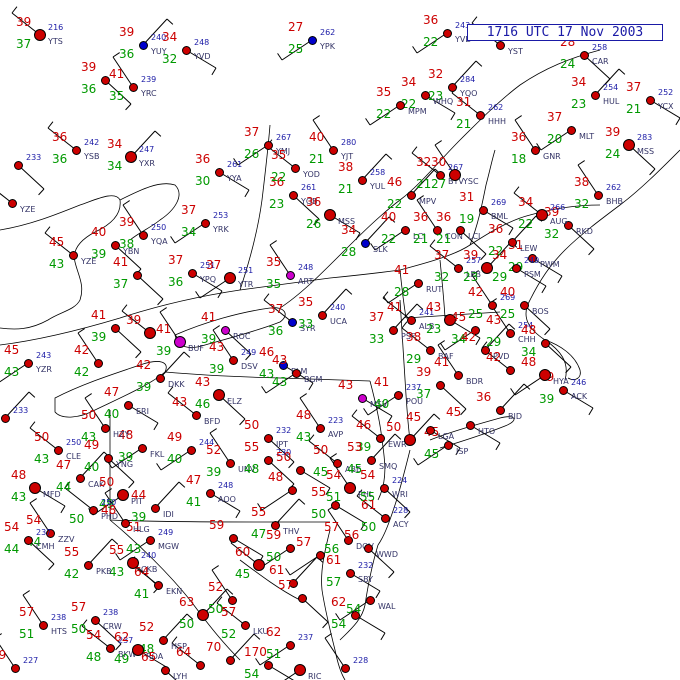 Image resolution: width=680 pixels, height=680 pixels. Describe the element at coordinates (221, 215) in the screenshot. I see `pressure-value: 253` at that location.